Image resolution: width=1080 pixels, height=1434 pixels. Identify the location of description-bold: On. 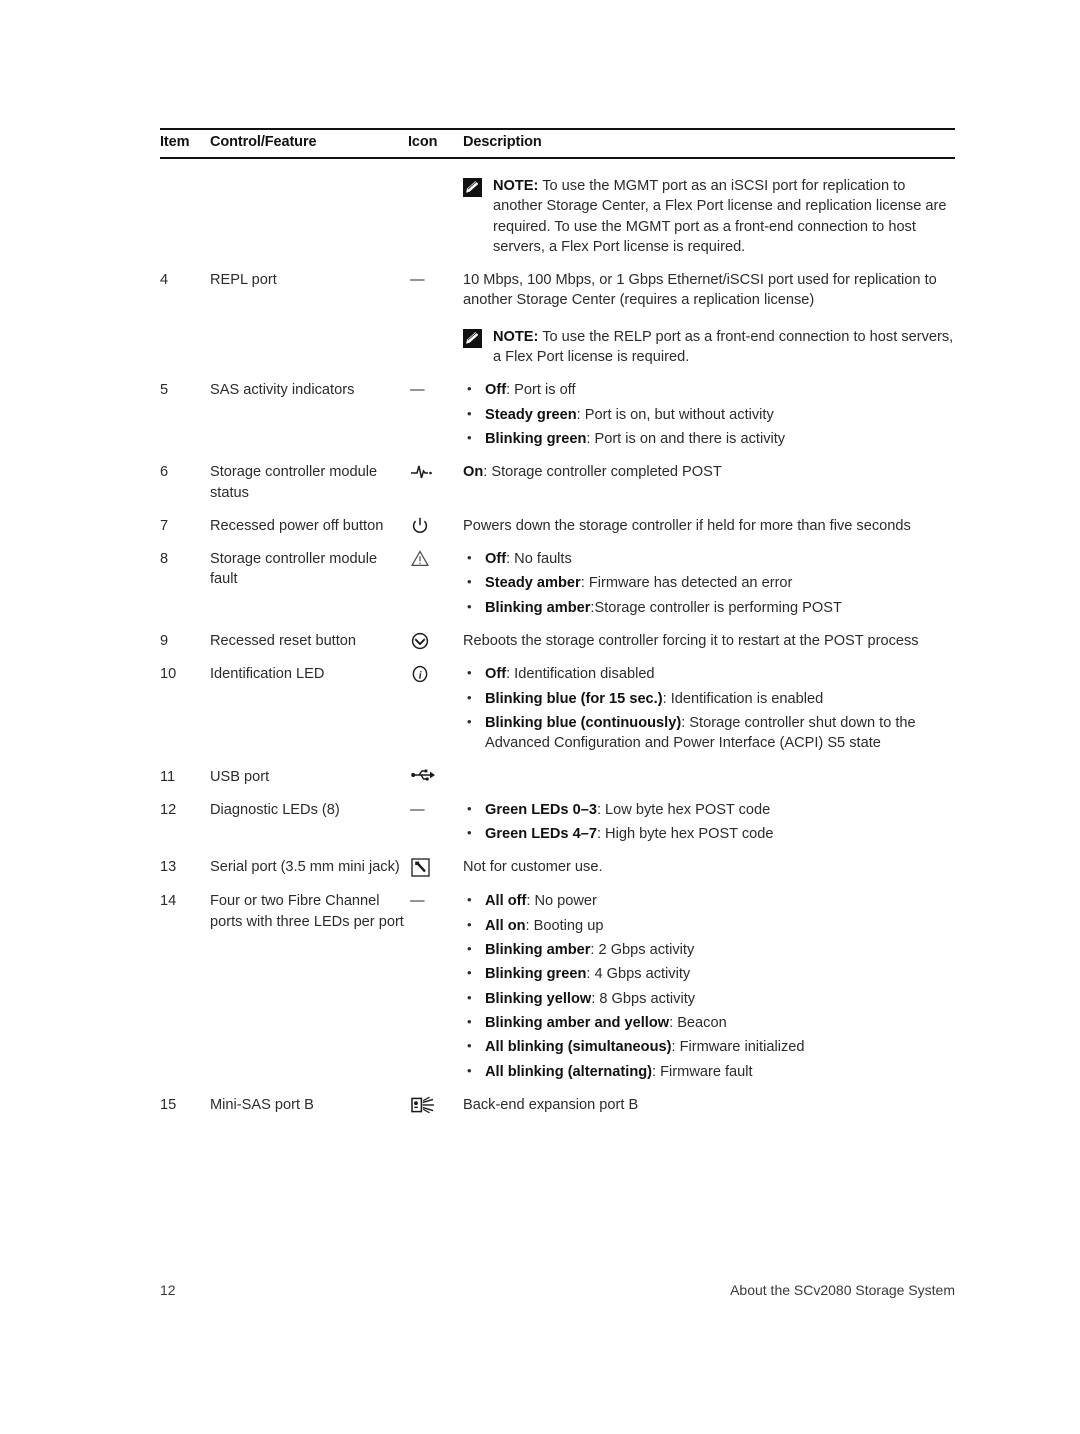
(473, 472).